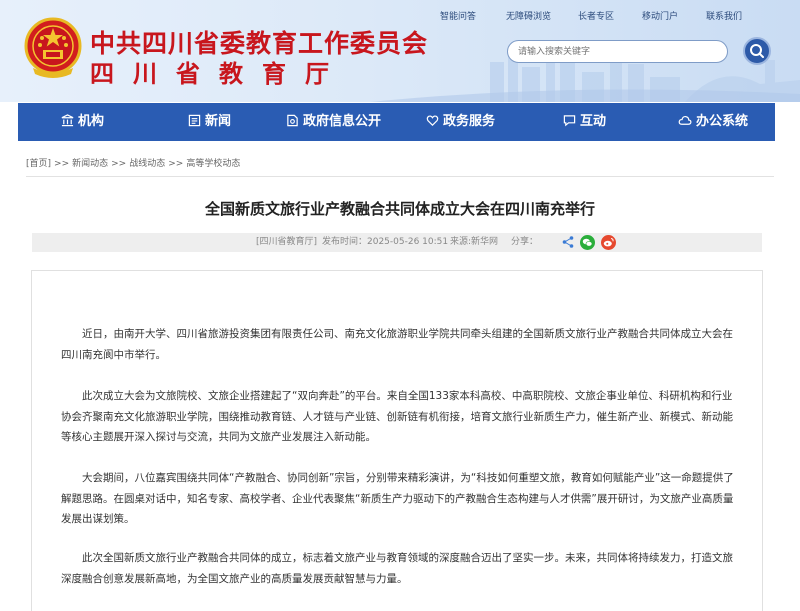 This screenshot has width=800, height=611. Describe the element at coordinates (569, 120) in the screenshot. I see `chat-icon` at that location.